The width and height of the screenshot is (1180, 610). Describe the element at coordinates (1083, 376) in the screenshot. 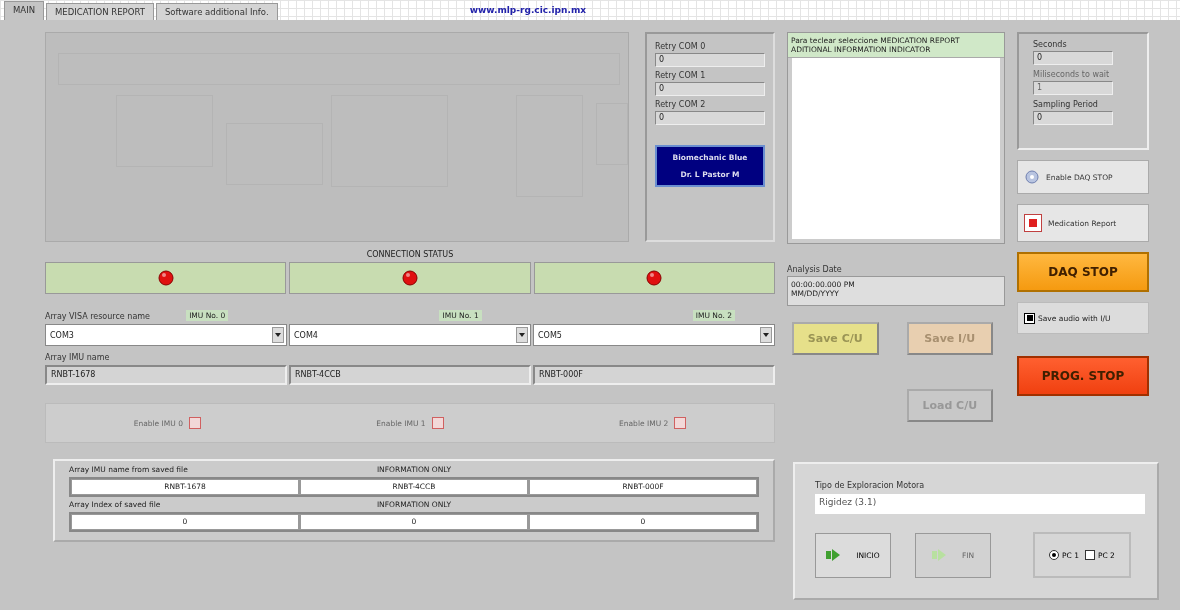

I see `prog-stop-button: PROG. STOP` at that location.